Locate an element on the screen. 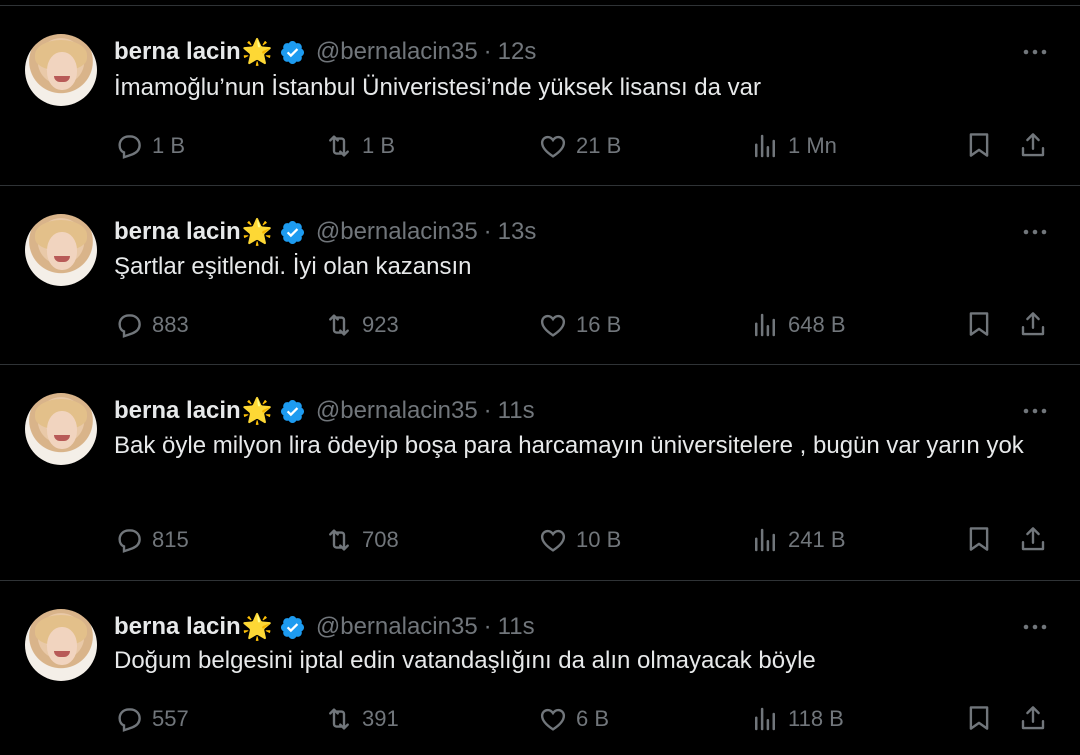  views-button: 1 Mn is located at coordinates (793, 146).